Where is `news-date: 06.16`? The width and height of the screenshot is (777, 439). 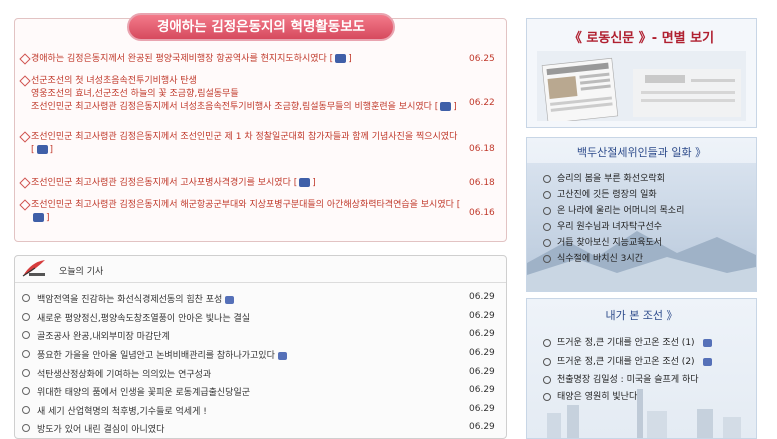 news-date: 06.16 is located at coordinates (482, 213).